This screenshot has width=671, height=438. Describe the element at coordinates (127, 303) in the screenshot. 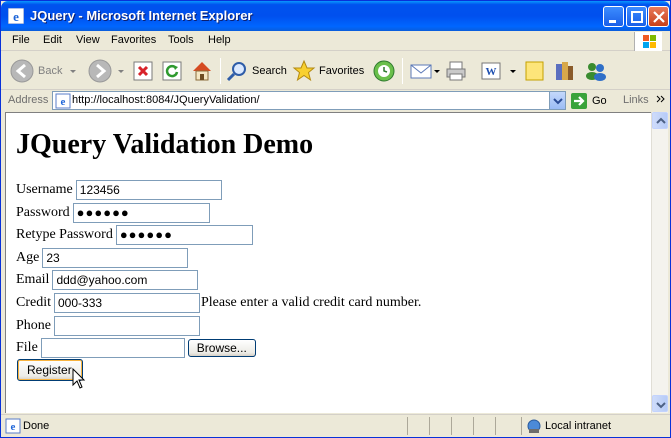

I see `credit-input: 000-333` at that location.